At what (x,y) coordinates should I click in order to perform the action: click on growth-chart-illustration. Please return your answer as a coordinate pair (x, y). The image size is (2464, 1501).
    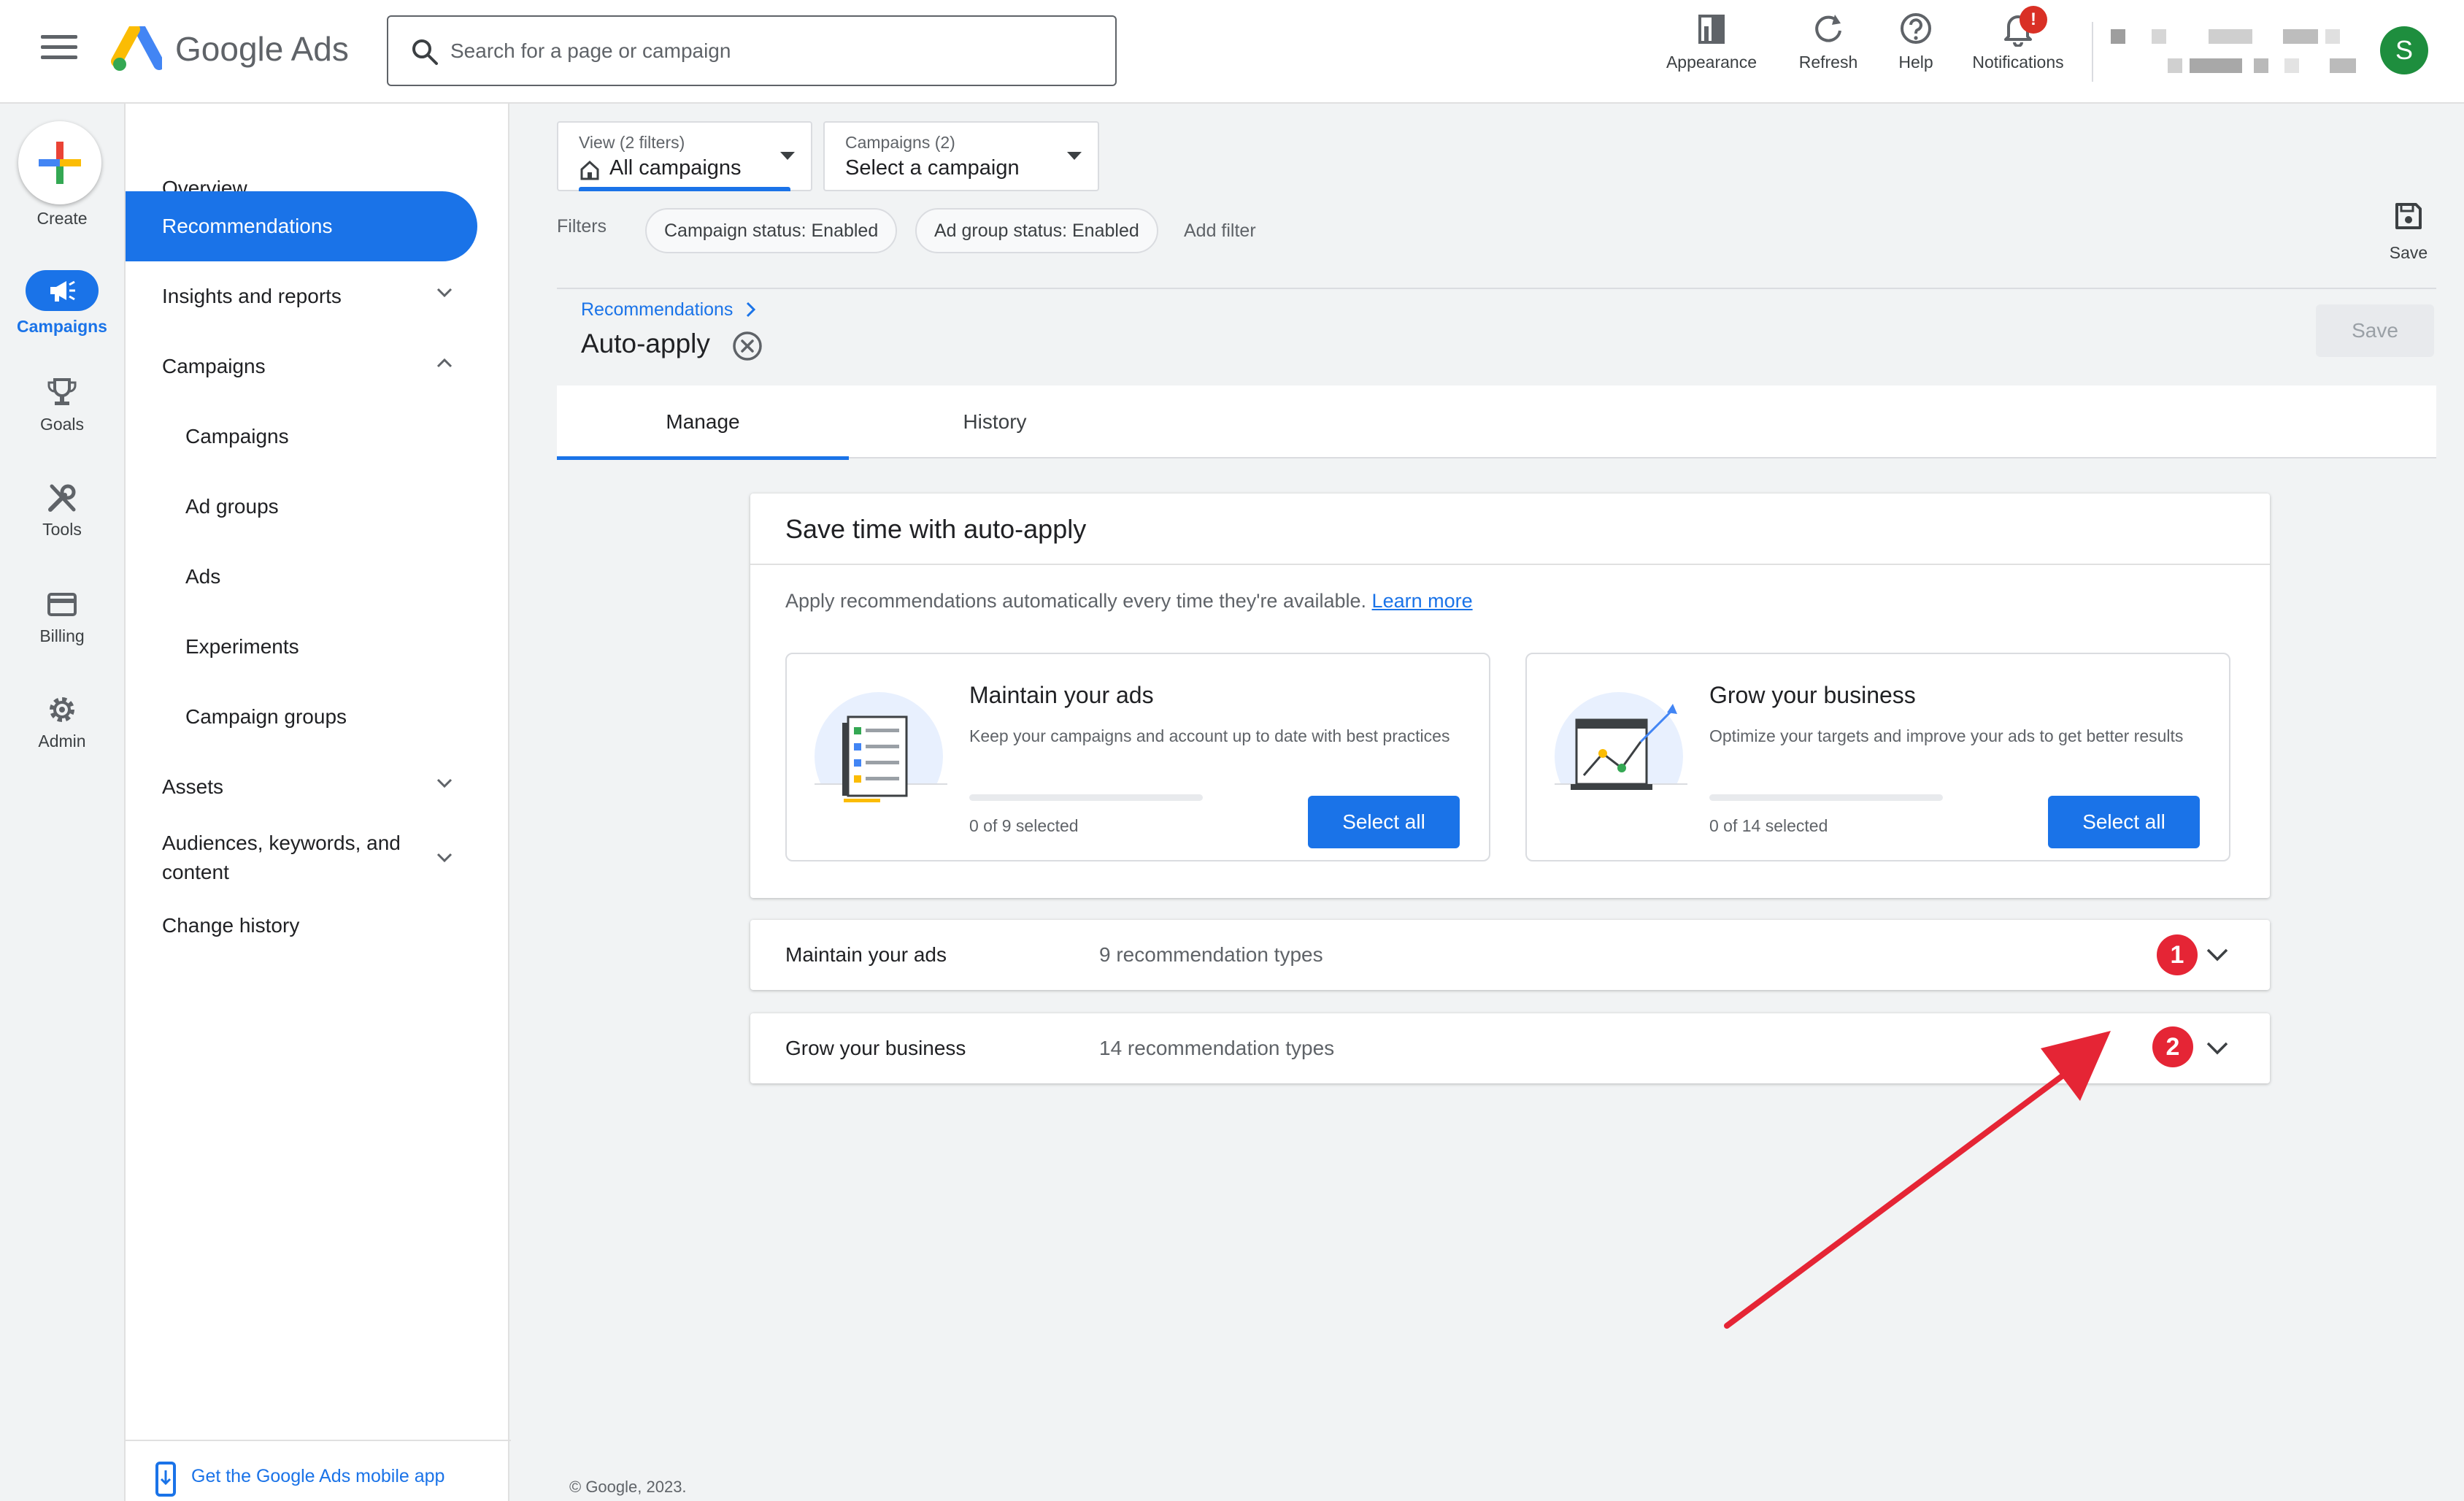
    Looking at the image, I should click on (1621, 757).